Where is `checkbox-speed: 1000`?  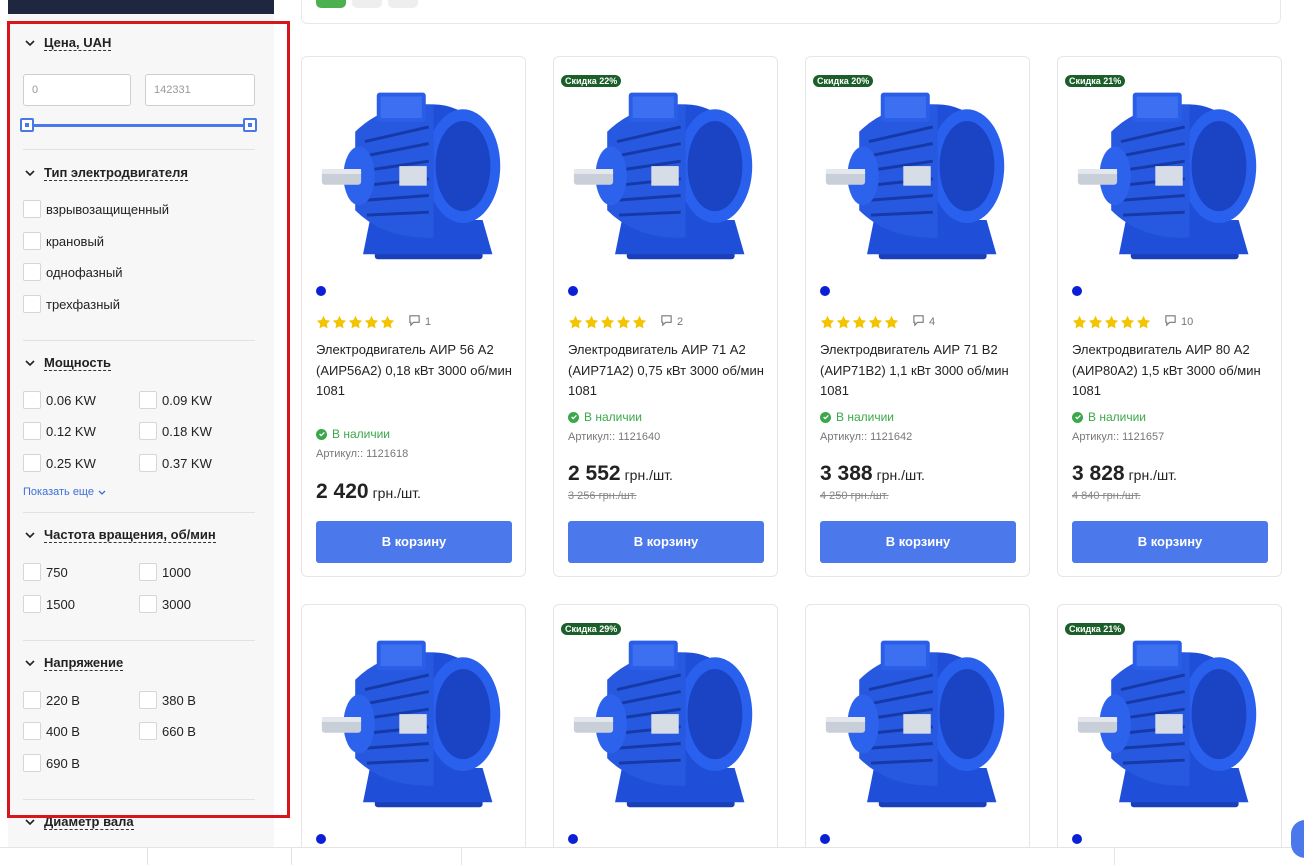
checkbox-speed: 1000 is located at coordinates (165, 572).